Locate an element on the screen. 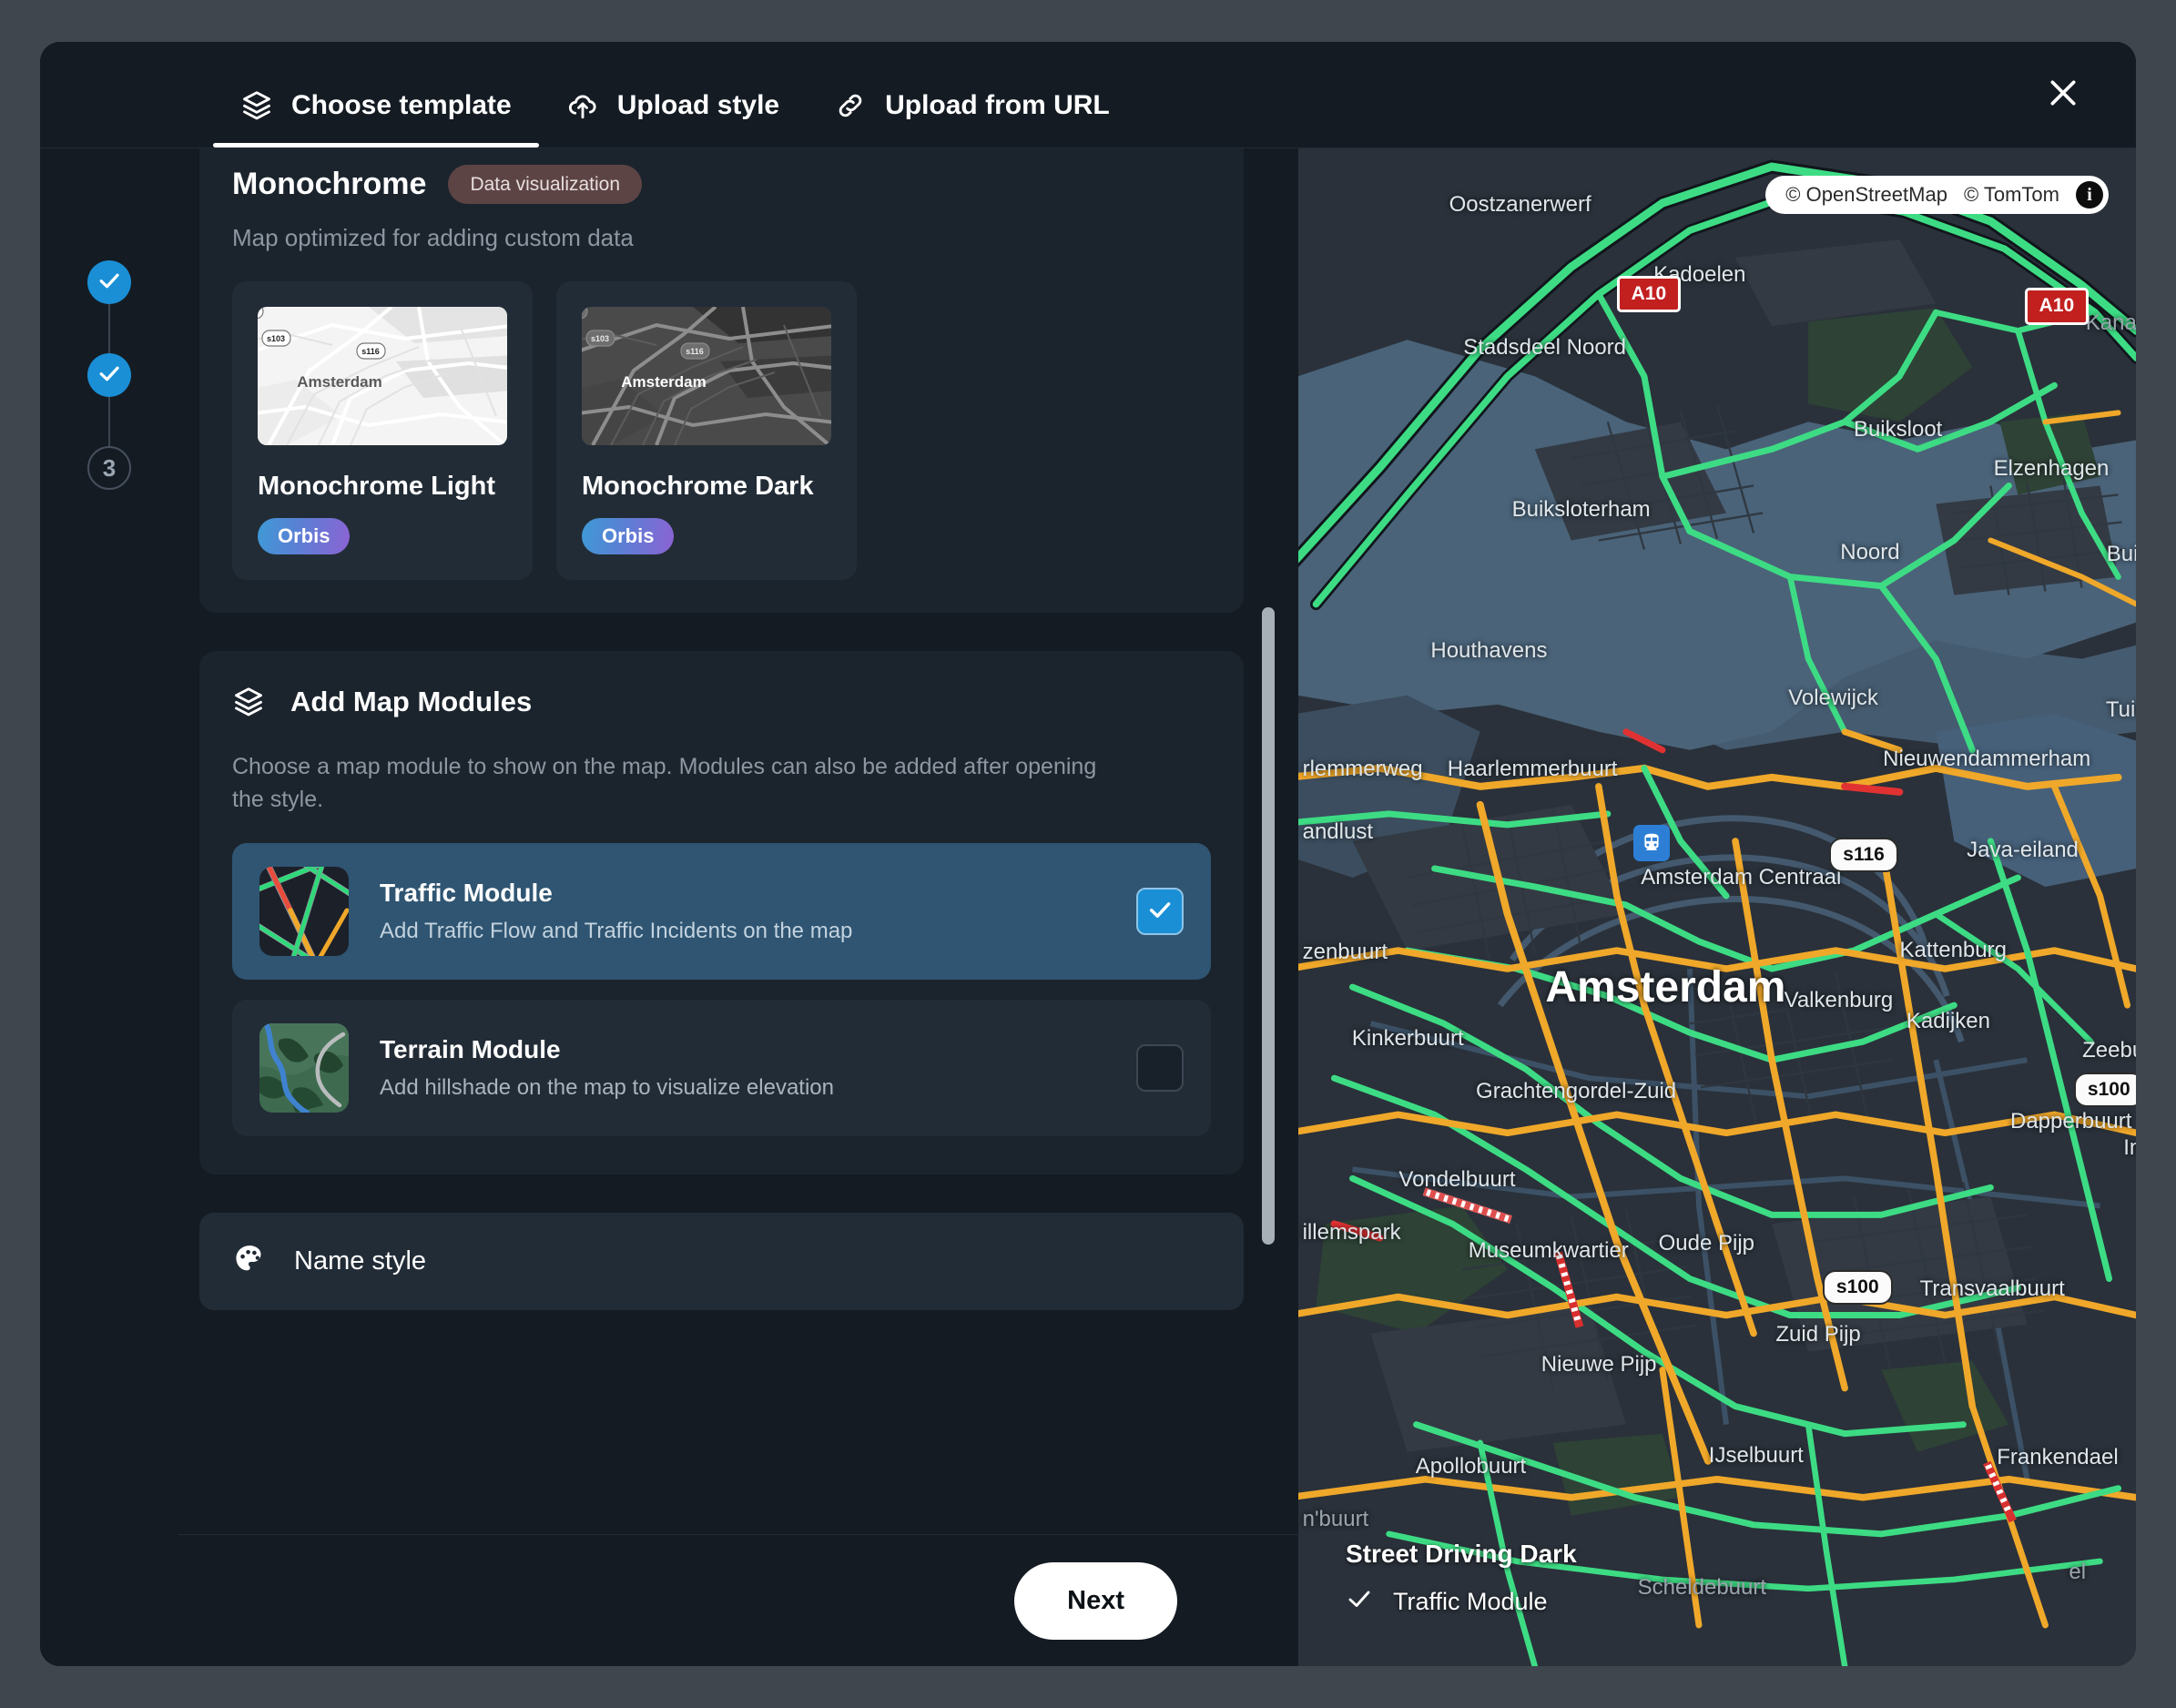 The height and width of the screenshot is (1708, 2176). template-thumbnail-dark: s102 s103 is located at coordinates (707, 376).